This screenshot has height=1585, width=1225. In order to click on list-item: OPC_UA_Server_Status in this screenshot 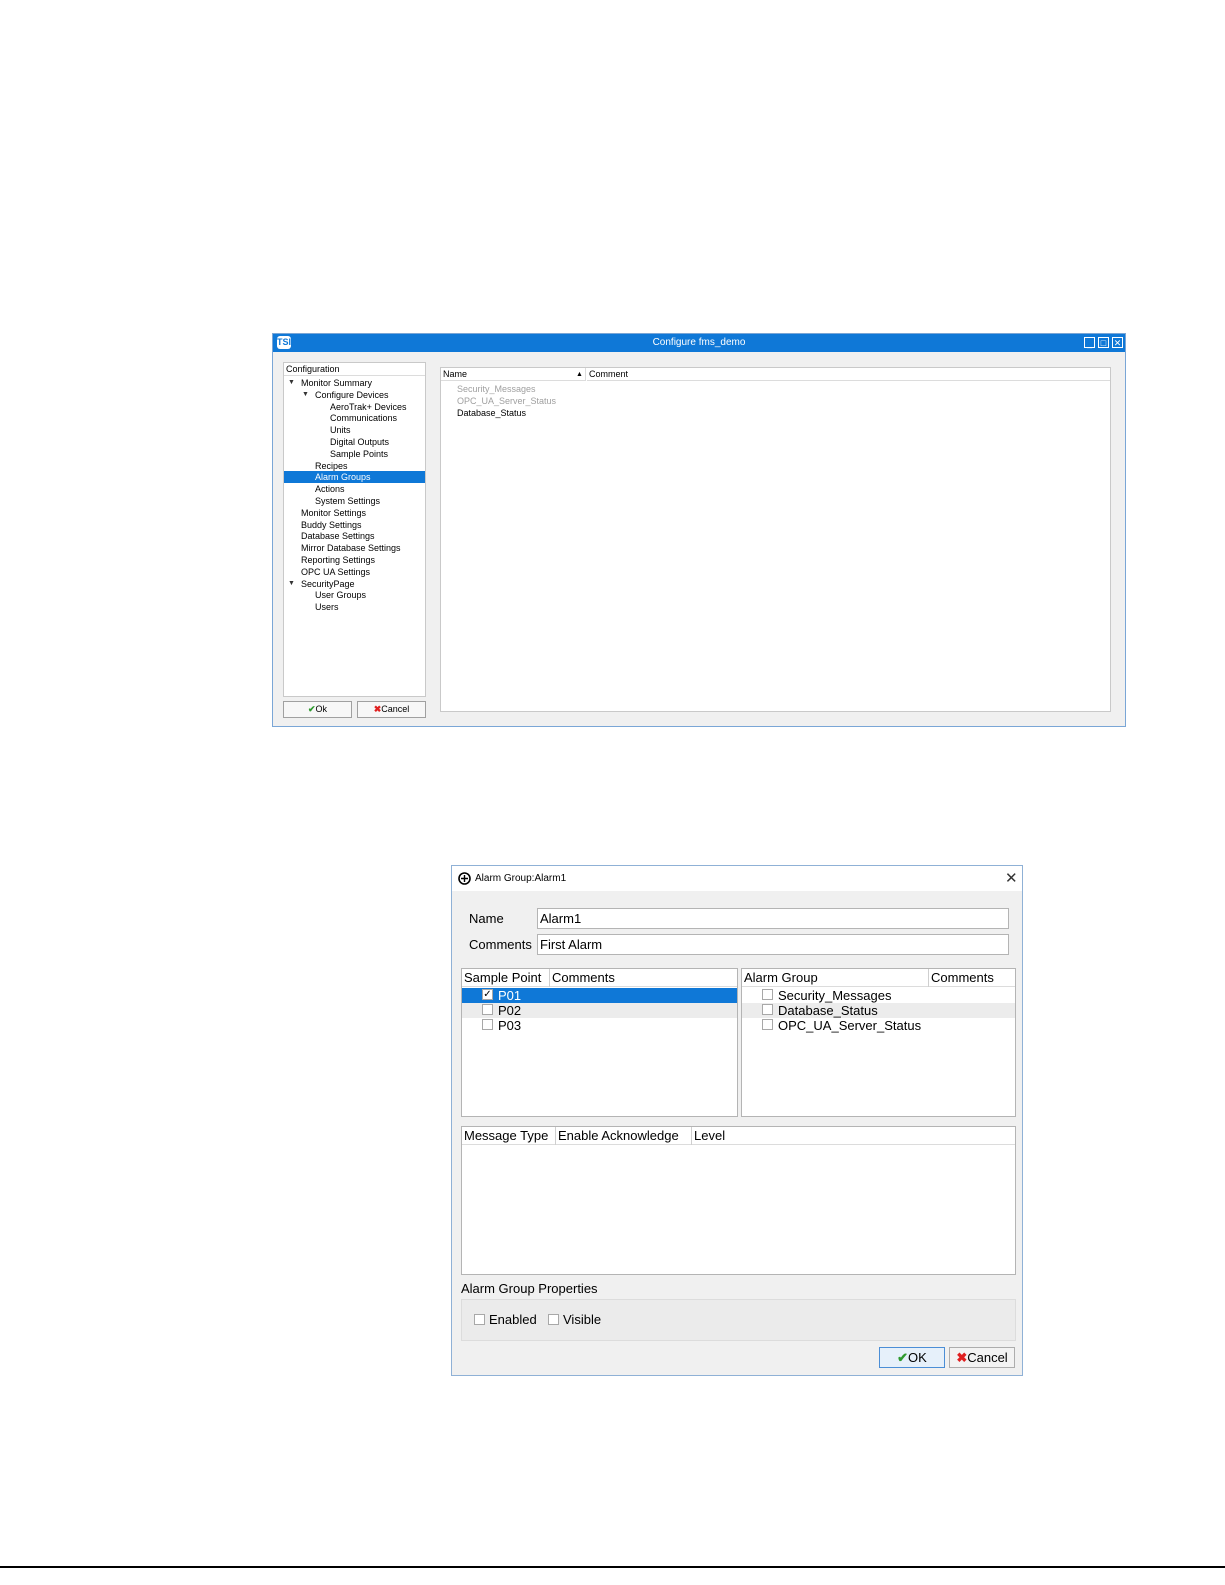, I will do `click(506, 401)`.